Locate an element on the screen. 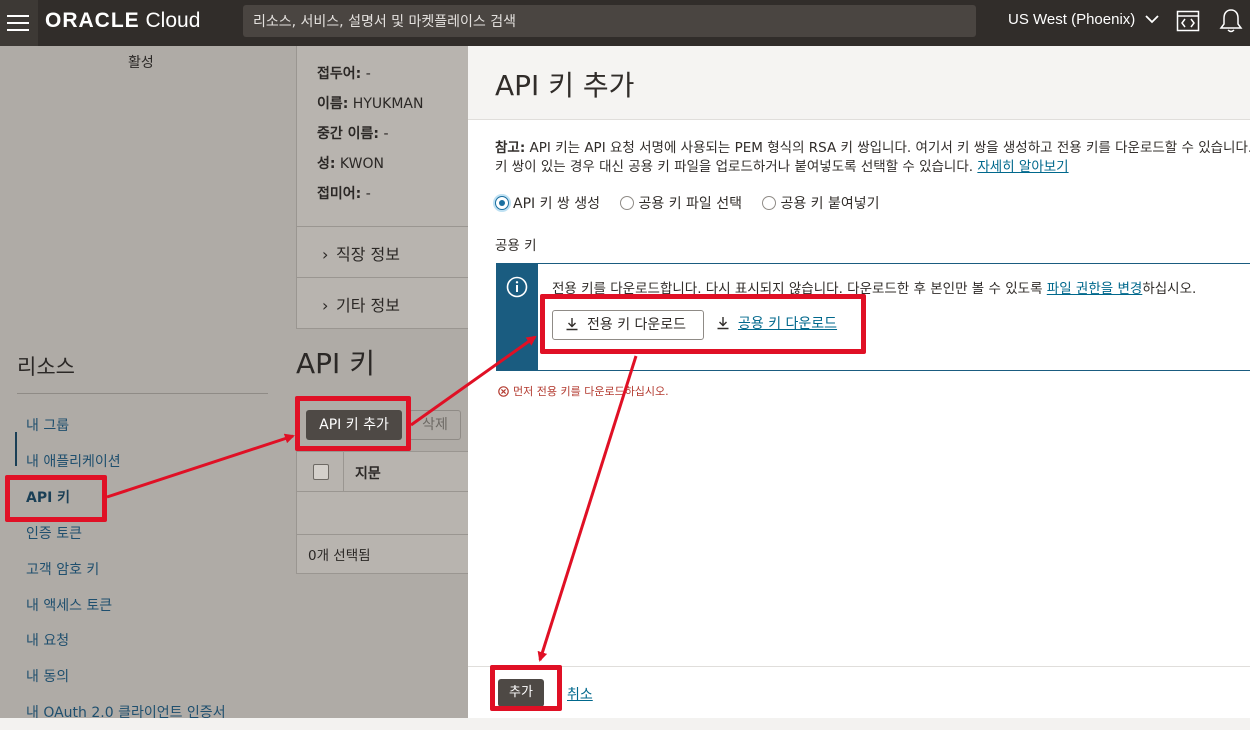  selected-count: 0개 선택됨 is located at coordinates (339, 556).